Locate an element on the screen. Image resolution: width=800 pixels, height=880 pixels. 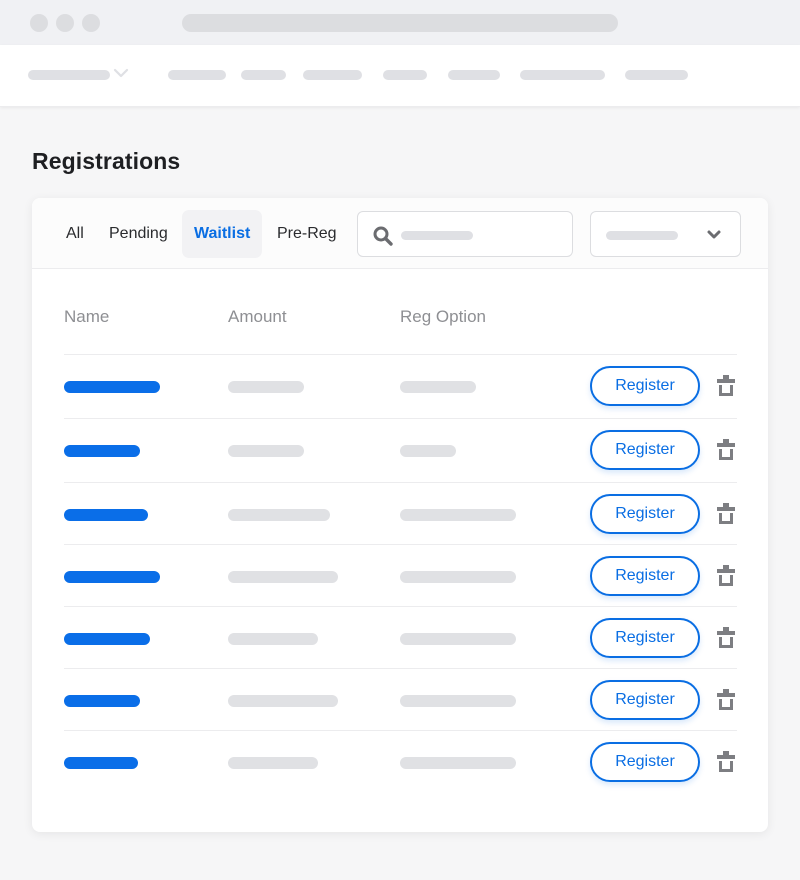
search-icon is located at coordinates (383, 236).